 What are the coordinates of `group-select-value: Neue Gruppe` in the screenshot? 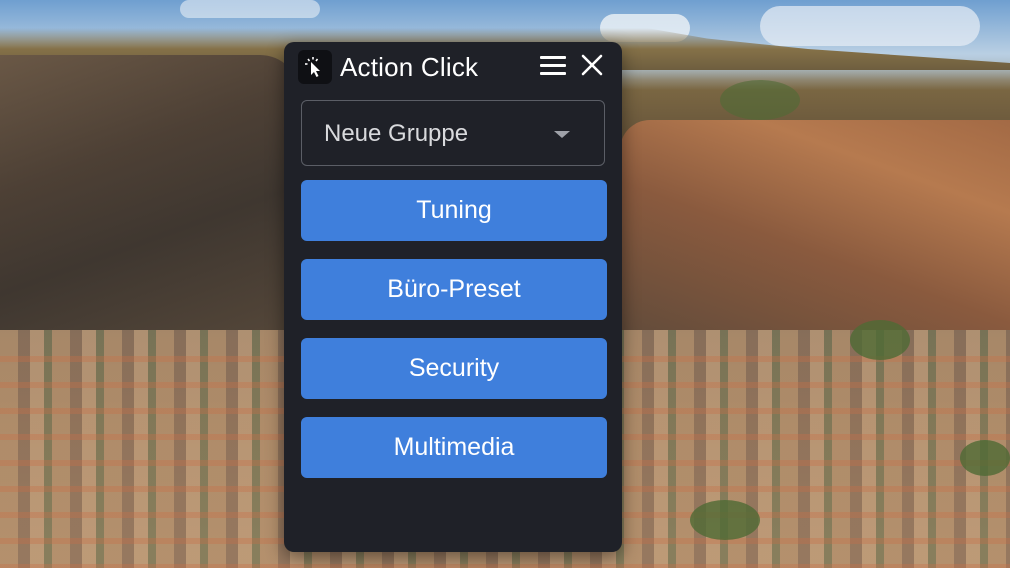 It's located at (396, 133).